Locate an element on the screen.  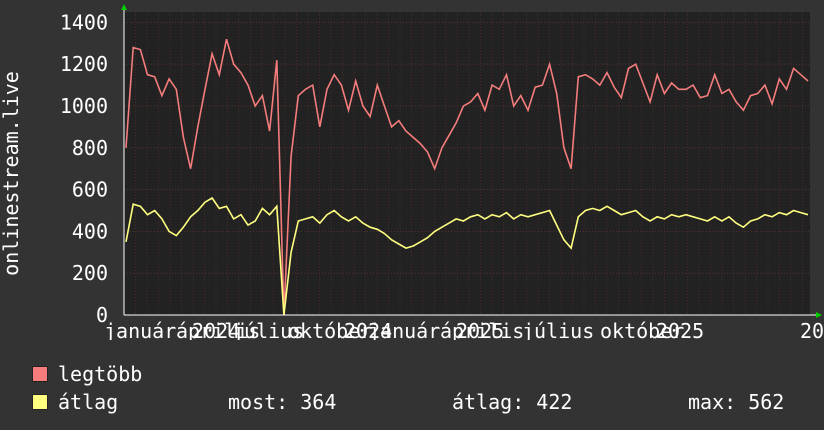
y-tick-label: 200 is located at coordinates (90, 273).